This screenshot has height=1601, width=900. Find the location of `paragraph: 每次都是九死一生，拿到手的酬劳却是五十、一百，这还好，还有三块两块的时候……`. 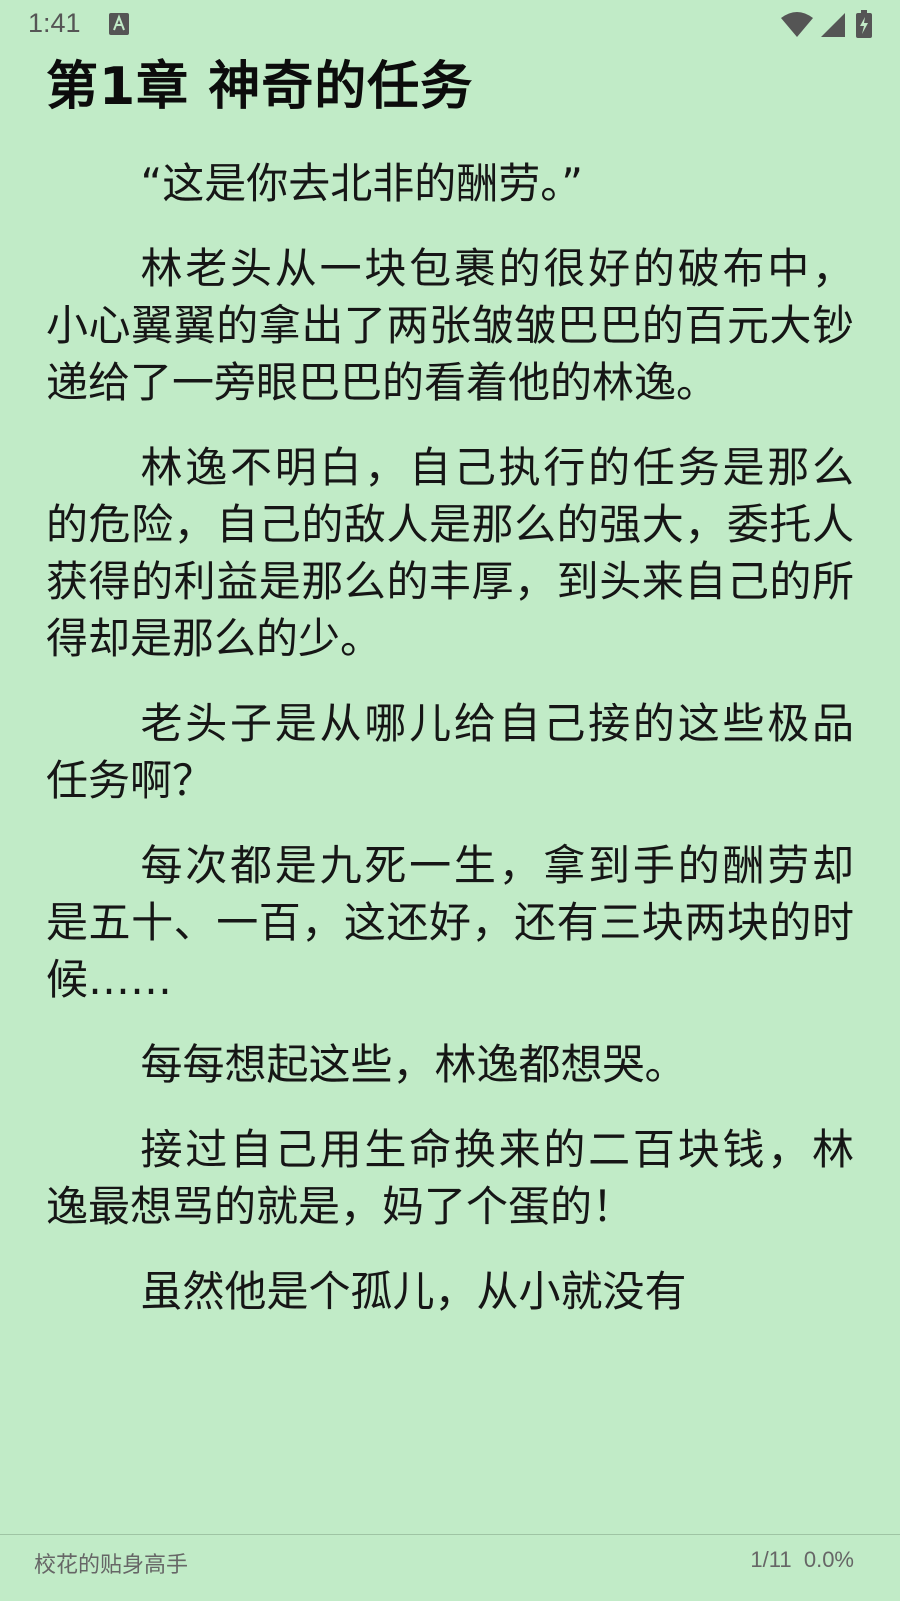

paragraph: 每次都是九死一生，拿到手的酬劳却是五十、一百，这还好，还有三块两块的时候…… is located at coordinates (450, 922).